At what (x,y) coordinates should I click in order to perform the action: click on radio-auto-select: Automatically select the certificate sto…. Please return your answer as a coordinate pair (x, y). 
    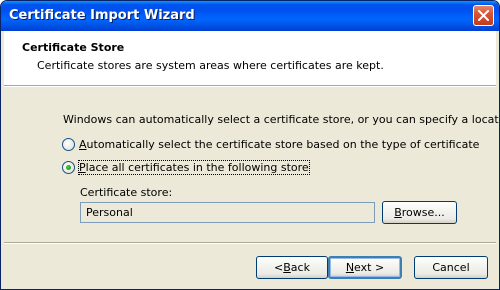
    Looking at the image, I should click on (270, 144).